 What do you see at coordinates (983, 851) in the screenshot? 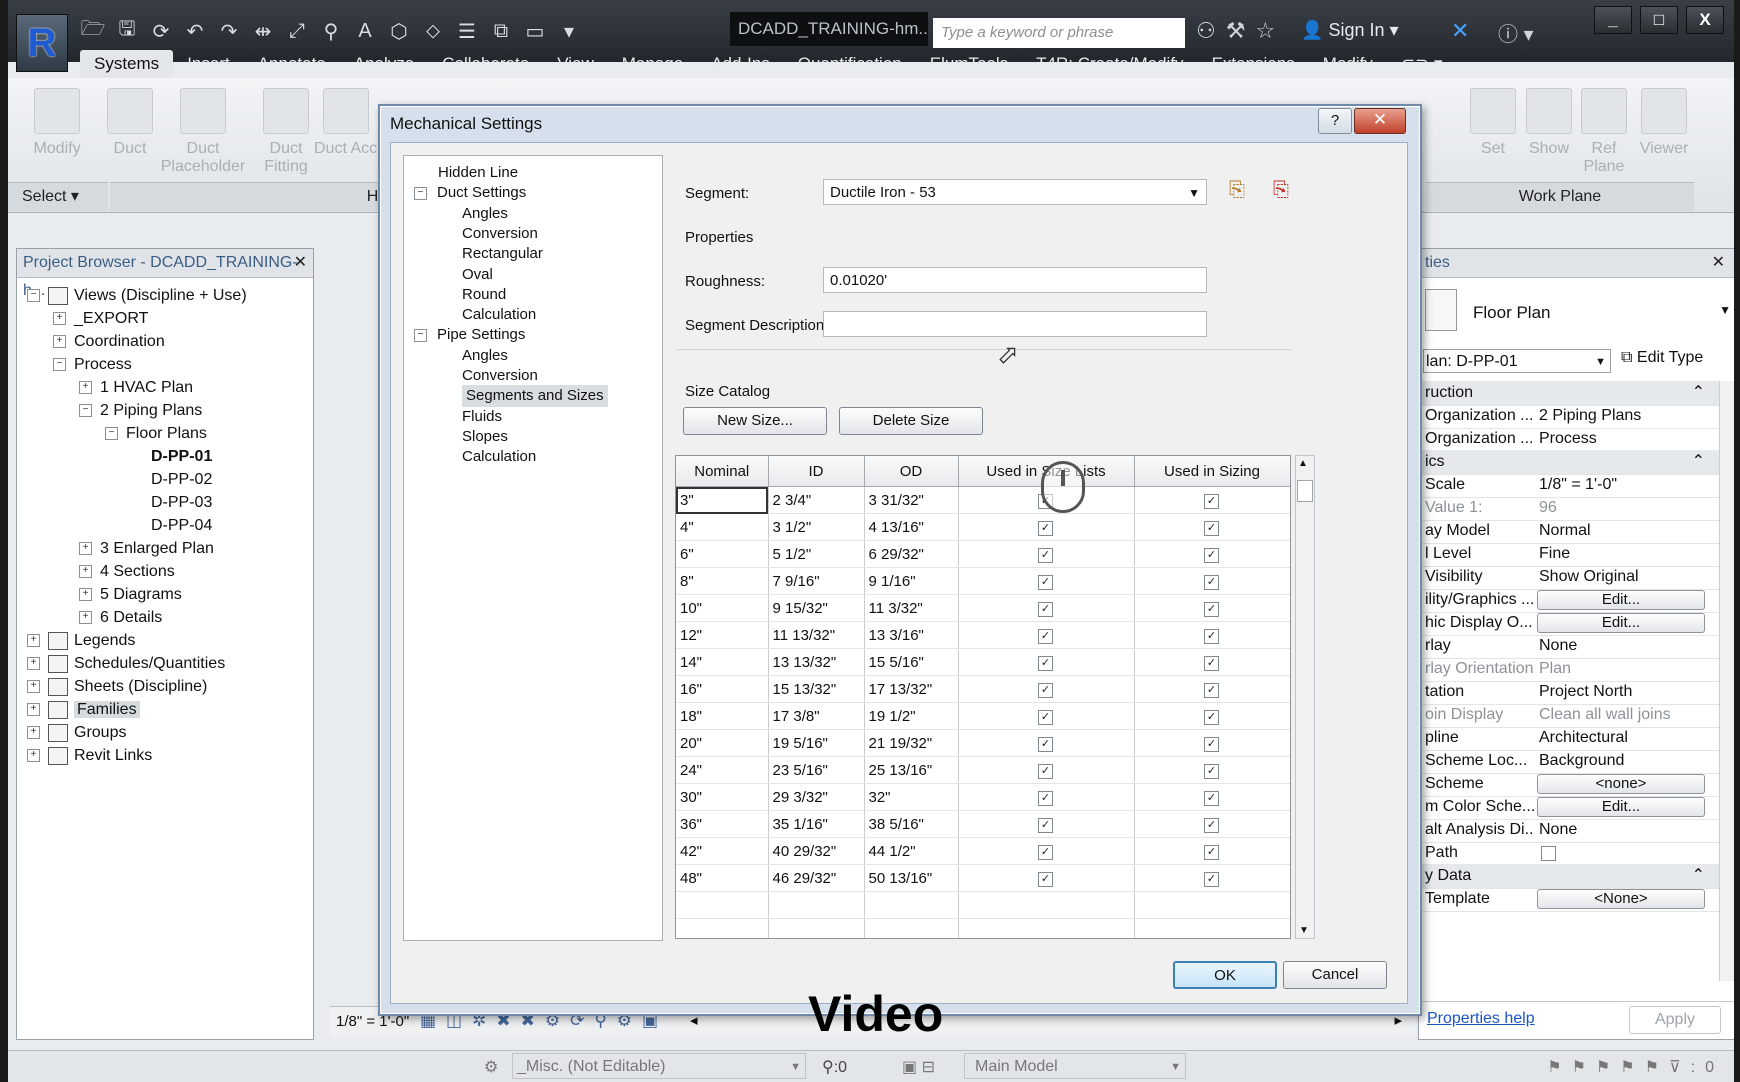
I see `table-row: 42" 40 29/32" 44 1/2" ✓ ✓` at bounding box center [983, 851].